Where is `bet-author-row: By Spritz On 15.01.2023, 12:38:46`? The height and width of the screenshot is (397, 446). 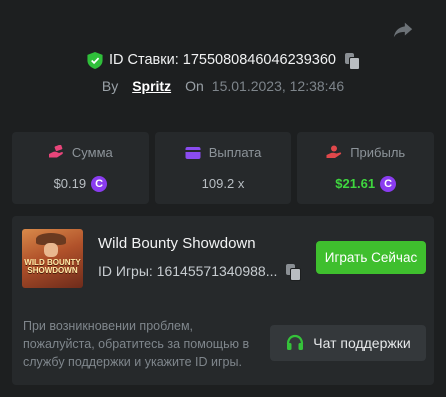 bet-author-row: By Spritz On 15.01.2023, 12:38:46 is located at coordinates (223, 86).